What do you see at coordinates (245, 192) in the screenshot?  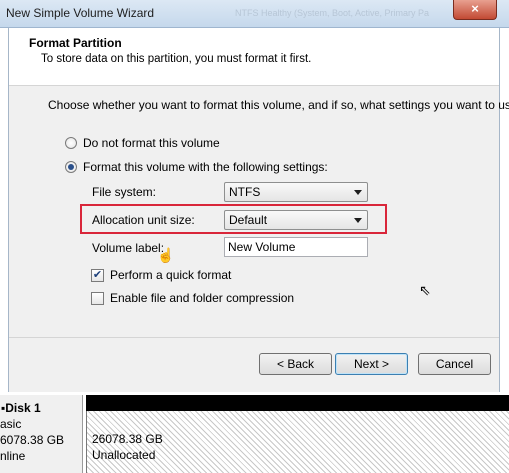 I see `file-system-value: NTFS` at bounding box center [245, 192].